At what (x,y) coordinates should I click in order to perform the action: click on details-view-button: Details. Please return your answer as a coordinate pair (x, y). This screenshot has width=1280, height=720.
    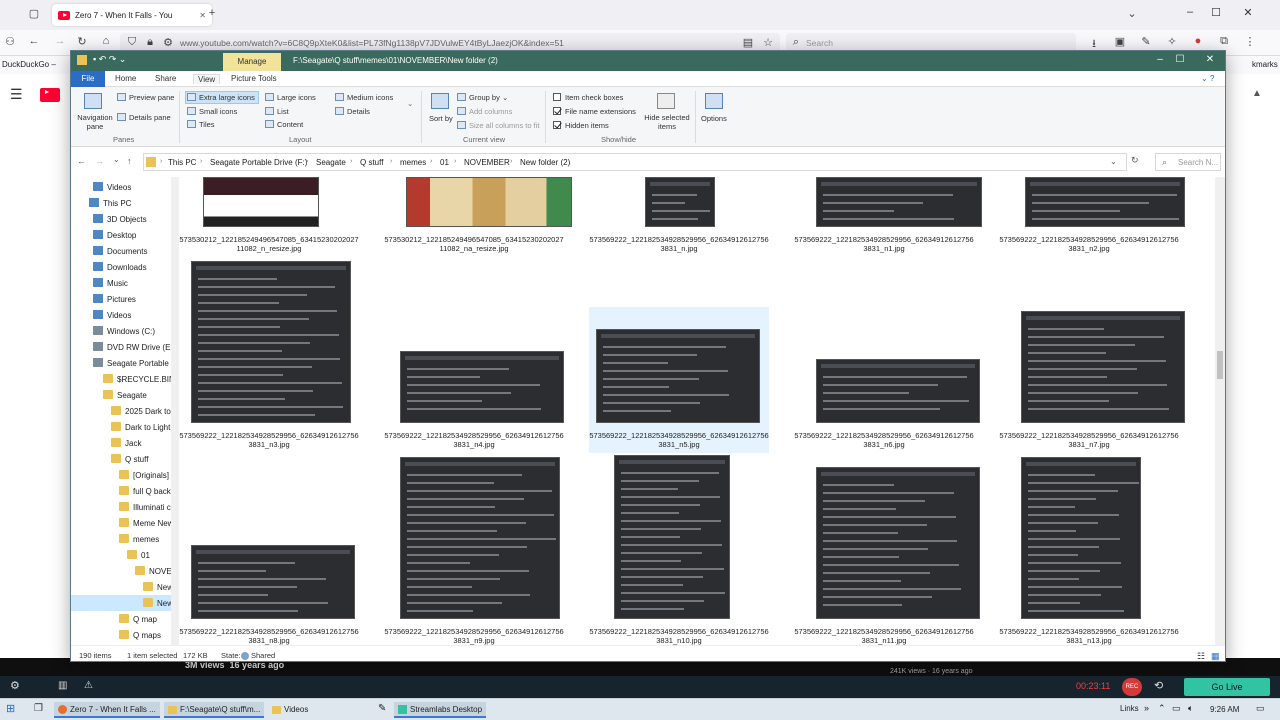
    Looking at the image, I should click on (352, 111).